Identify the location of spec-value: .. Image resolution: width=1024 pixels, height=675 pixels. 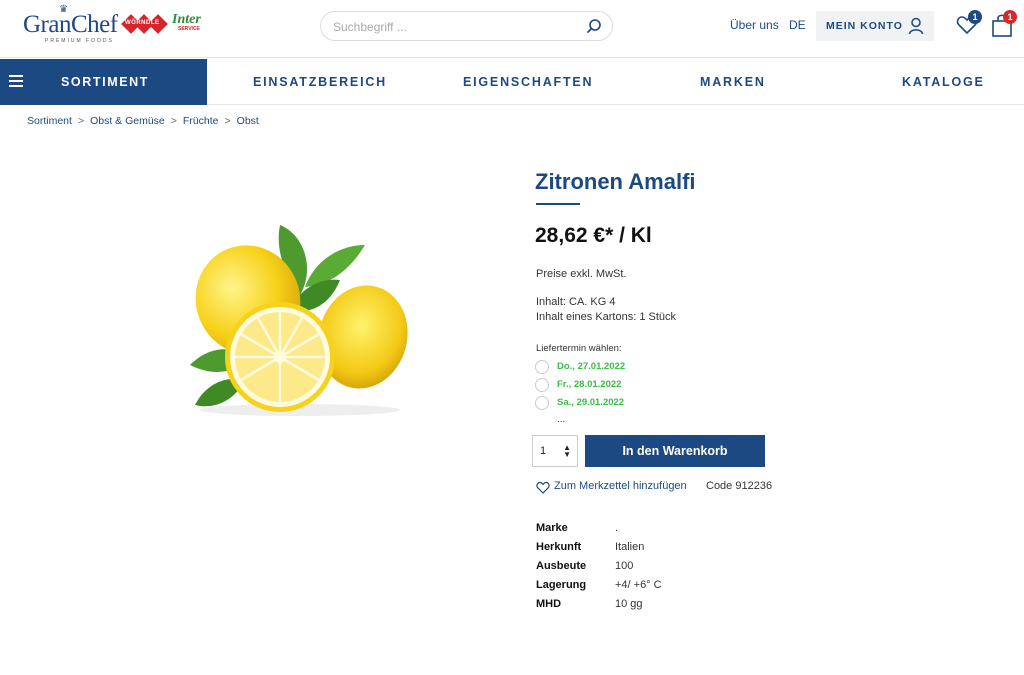
(617, 528).